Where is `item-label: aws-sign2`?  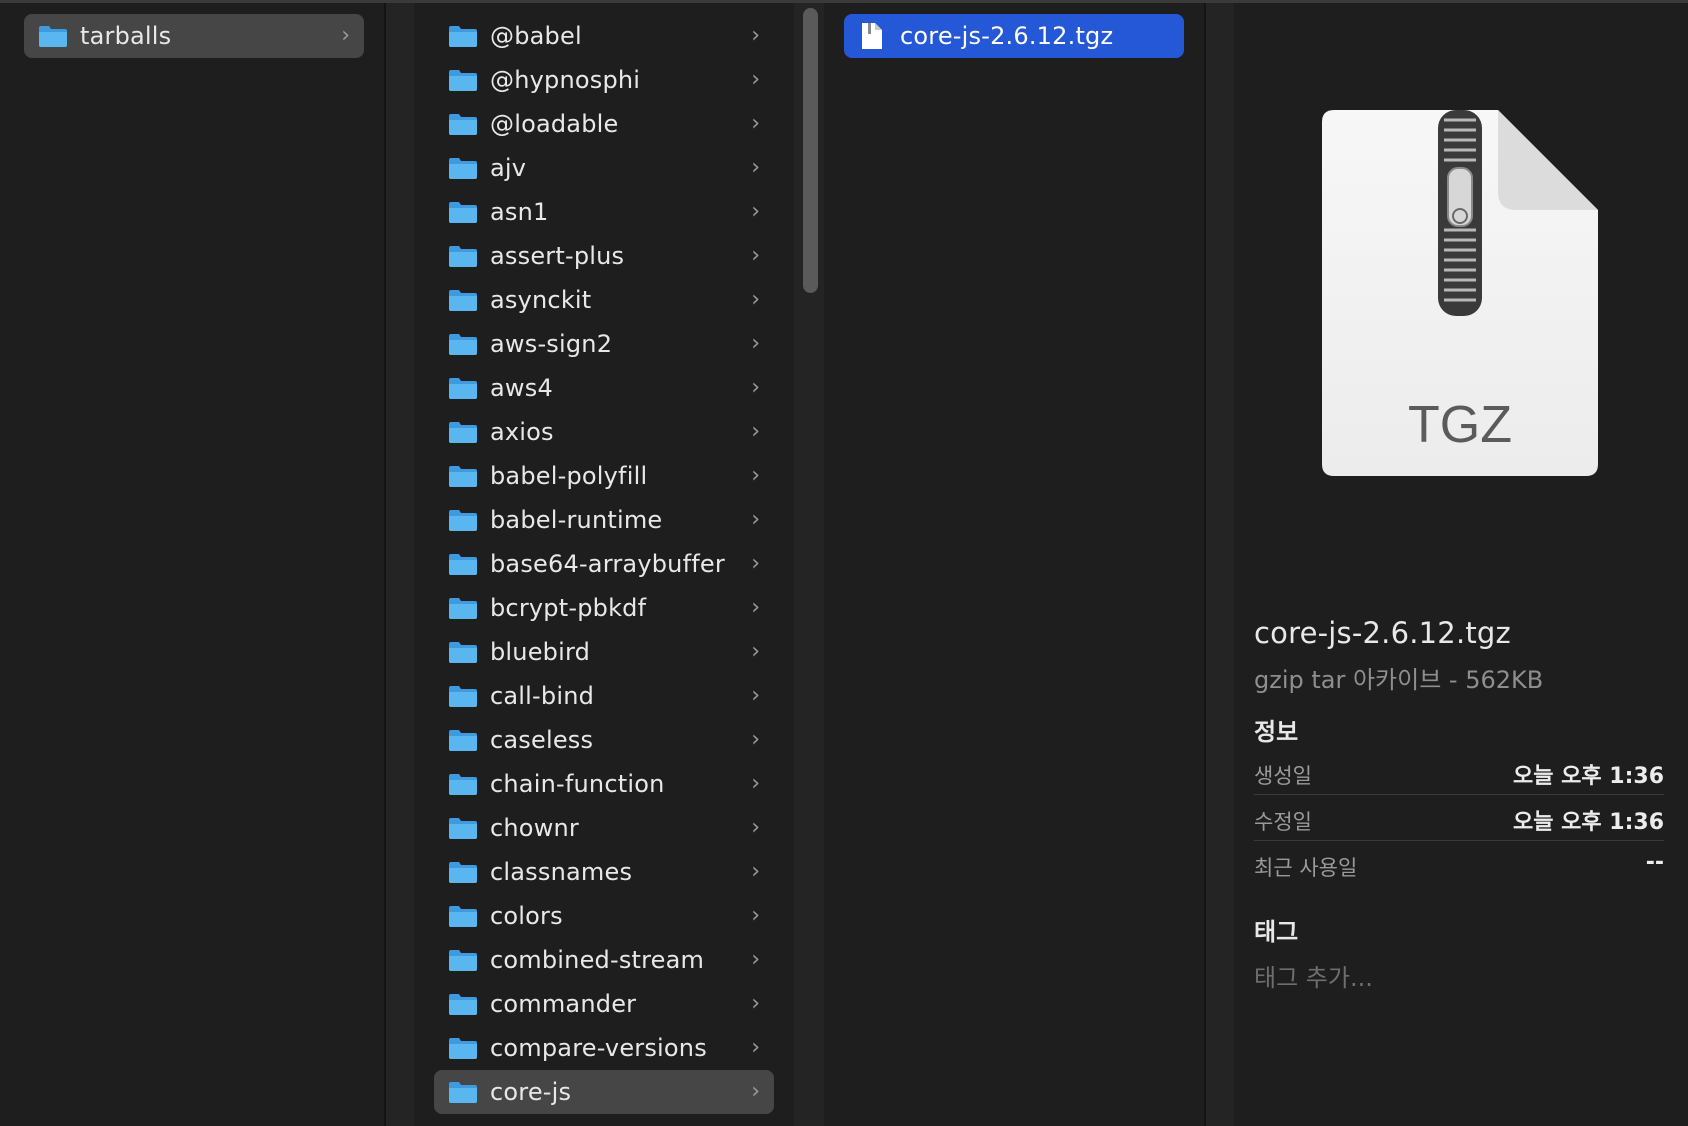 item-label: aws-sign2 is located at coordinates (551, 344).